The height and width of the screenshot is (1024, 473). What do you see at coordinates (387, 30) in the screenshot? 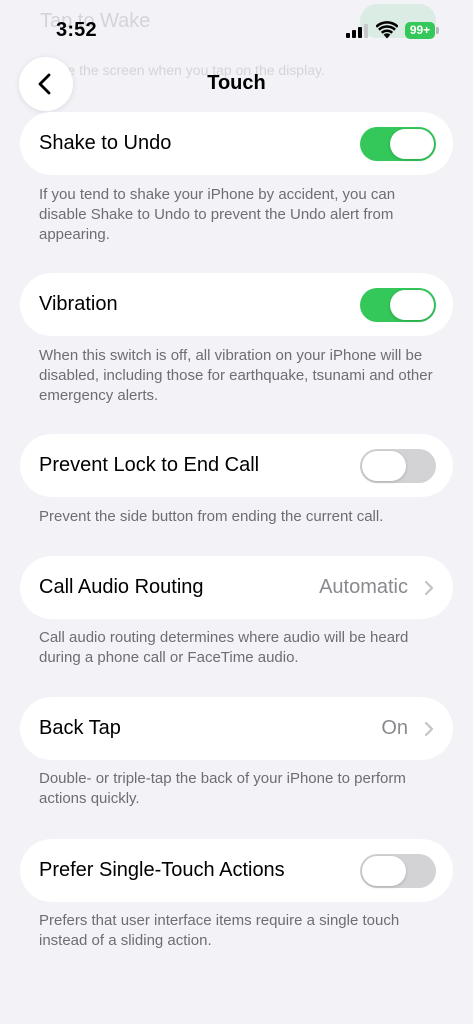
I see `wifi-icon` at bounding box center [387, 30].